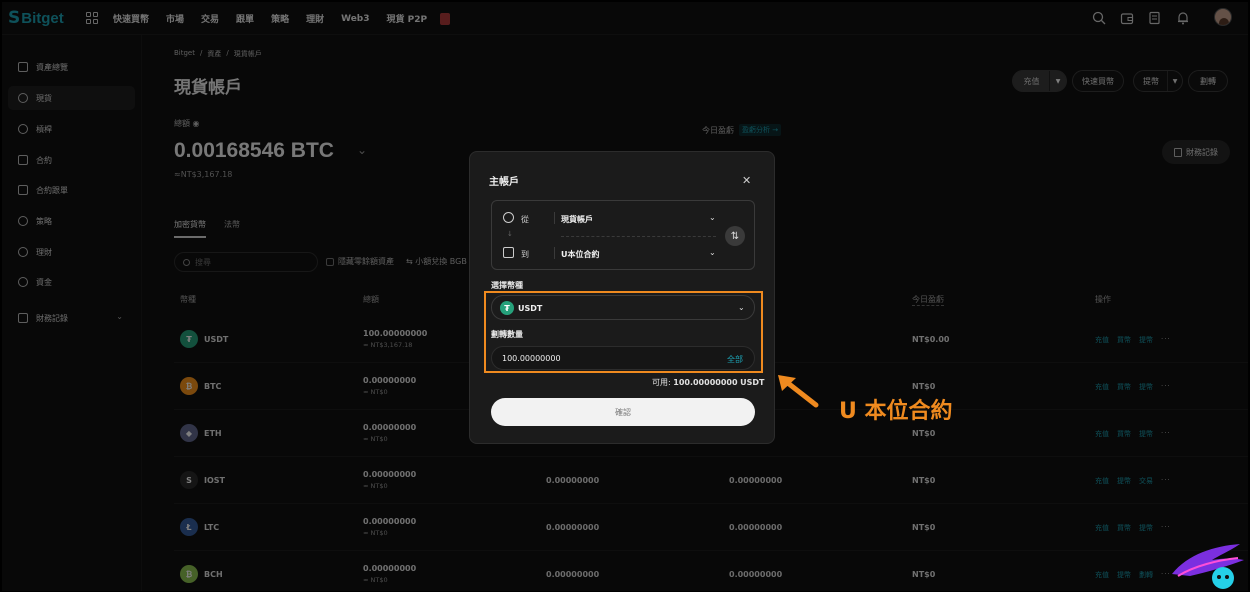 The width and height of the screenshot is (1250, 592). What do you see at coordinates (508, 217) in the screenshot?
I see `from-account-icon` at bounding box center [508, 217].